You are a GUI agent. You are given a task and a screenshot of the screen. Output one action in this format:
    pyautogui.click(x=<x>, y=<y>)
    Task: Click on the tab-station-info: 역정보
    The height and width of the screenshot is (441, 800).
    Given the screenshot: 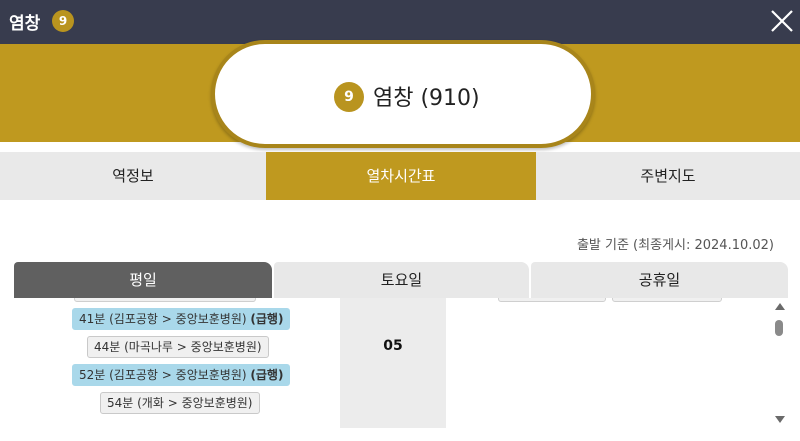 What is the action you would take?
    pyautogui.click(x=133, y=176)
    